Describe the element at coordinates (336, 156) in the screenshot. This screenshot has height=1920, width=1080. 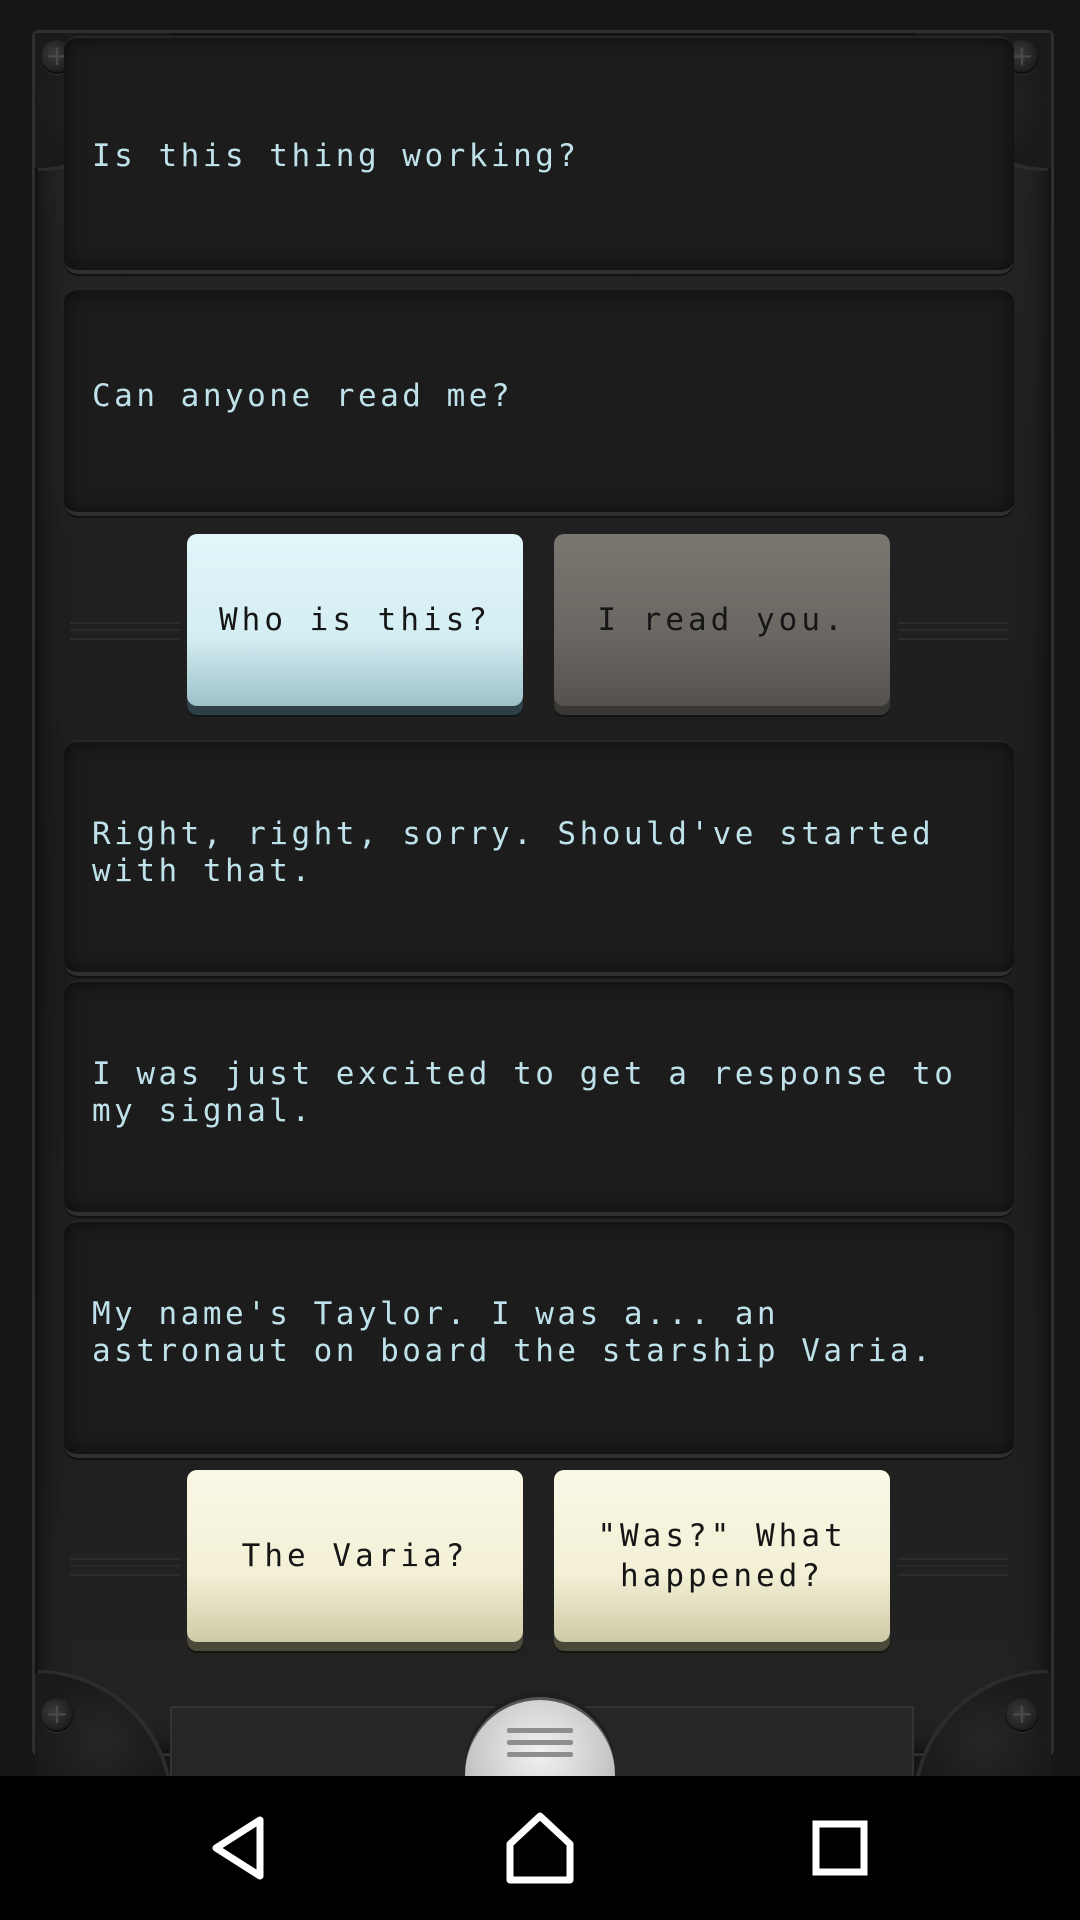
I see `message-text: Is this thing working?` at that location.